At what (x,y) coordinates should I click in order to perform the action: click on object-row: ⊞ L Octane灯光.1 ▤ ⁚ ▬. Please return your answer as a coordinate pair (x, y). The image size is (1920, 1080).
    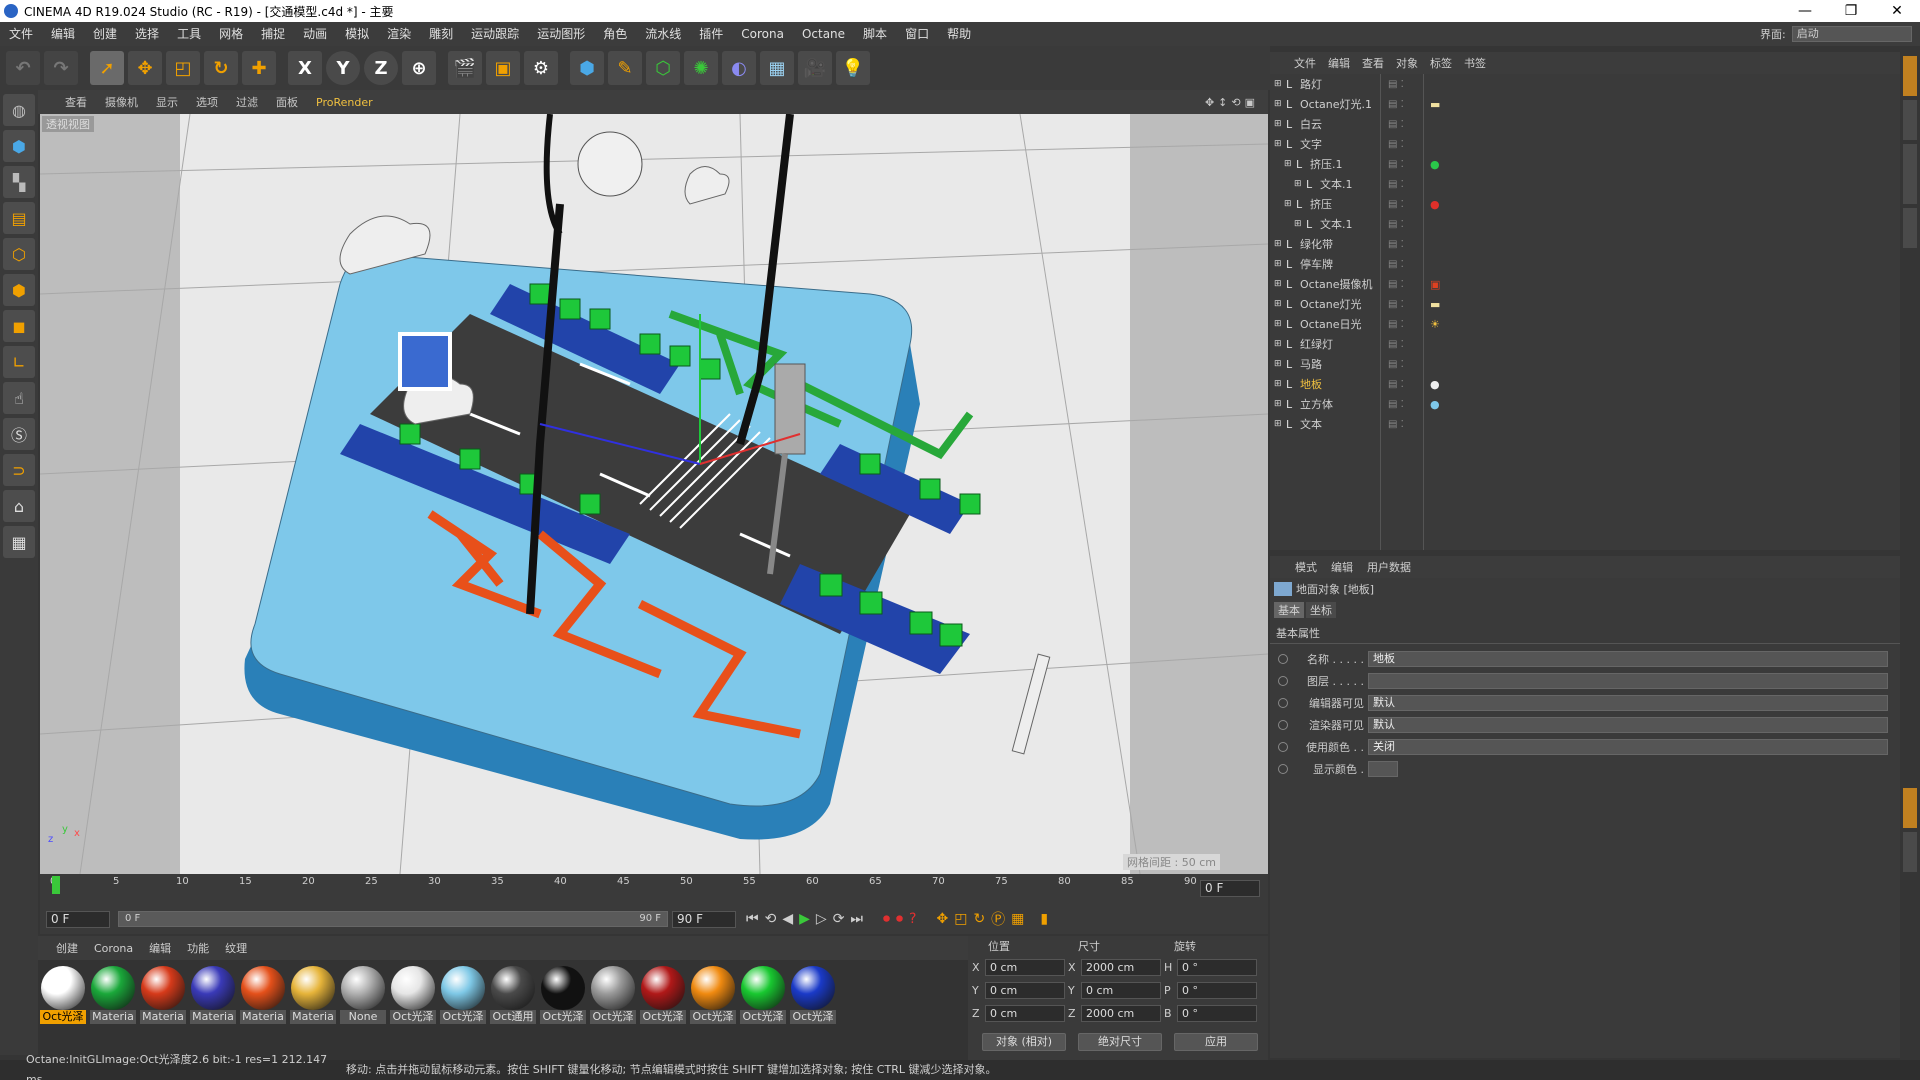
    Looking at the image, I should click on (1585, 104).